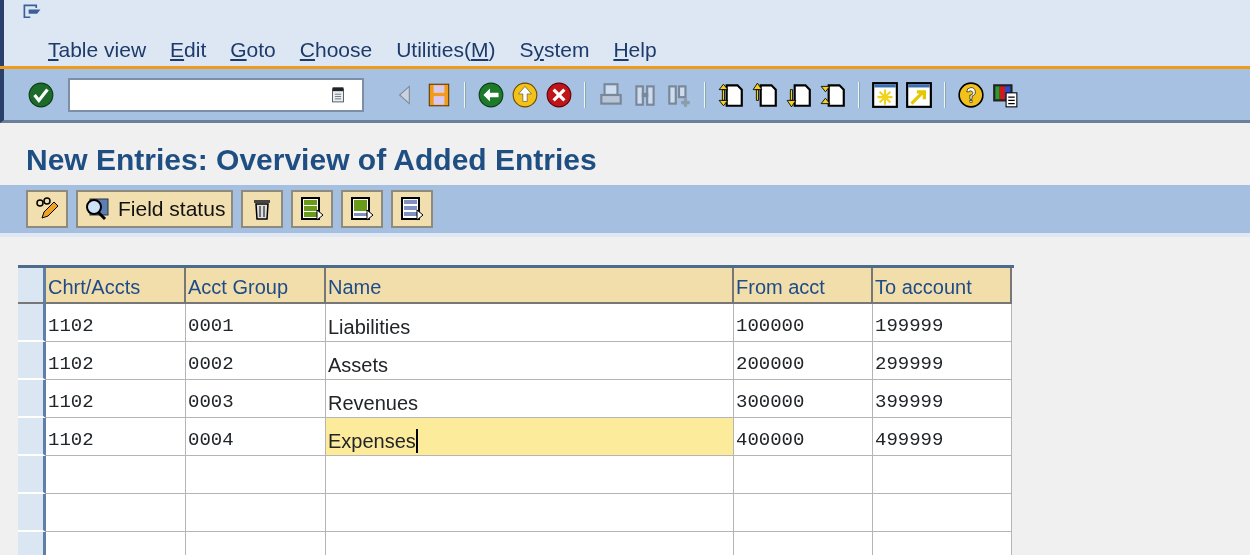  I want to click on table-cell: Assets, so click(530, 361).